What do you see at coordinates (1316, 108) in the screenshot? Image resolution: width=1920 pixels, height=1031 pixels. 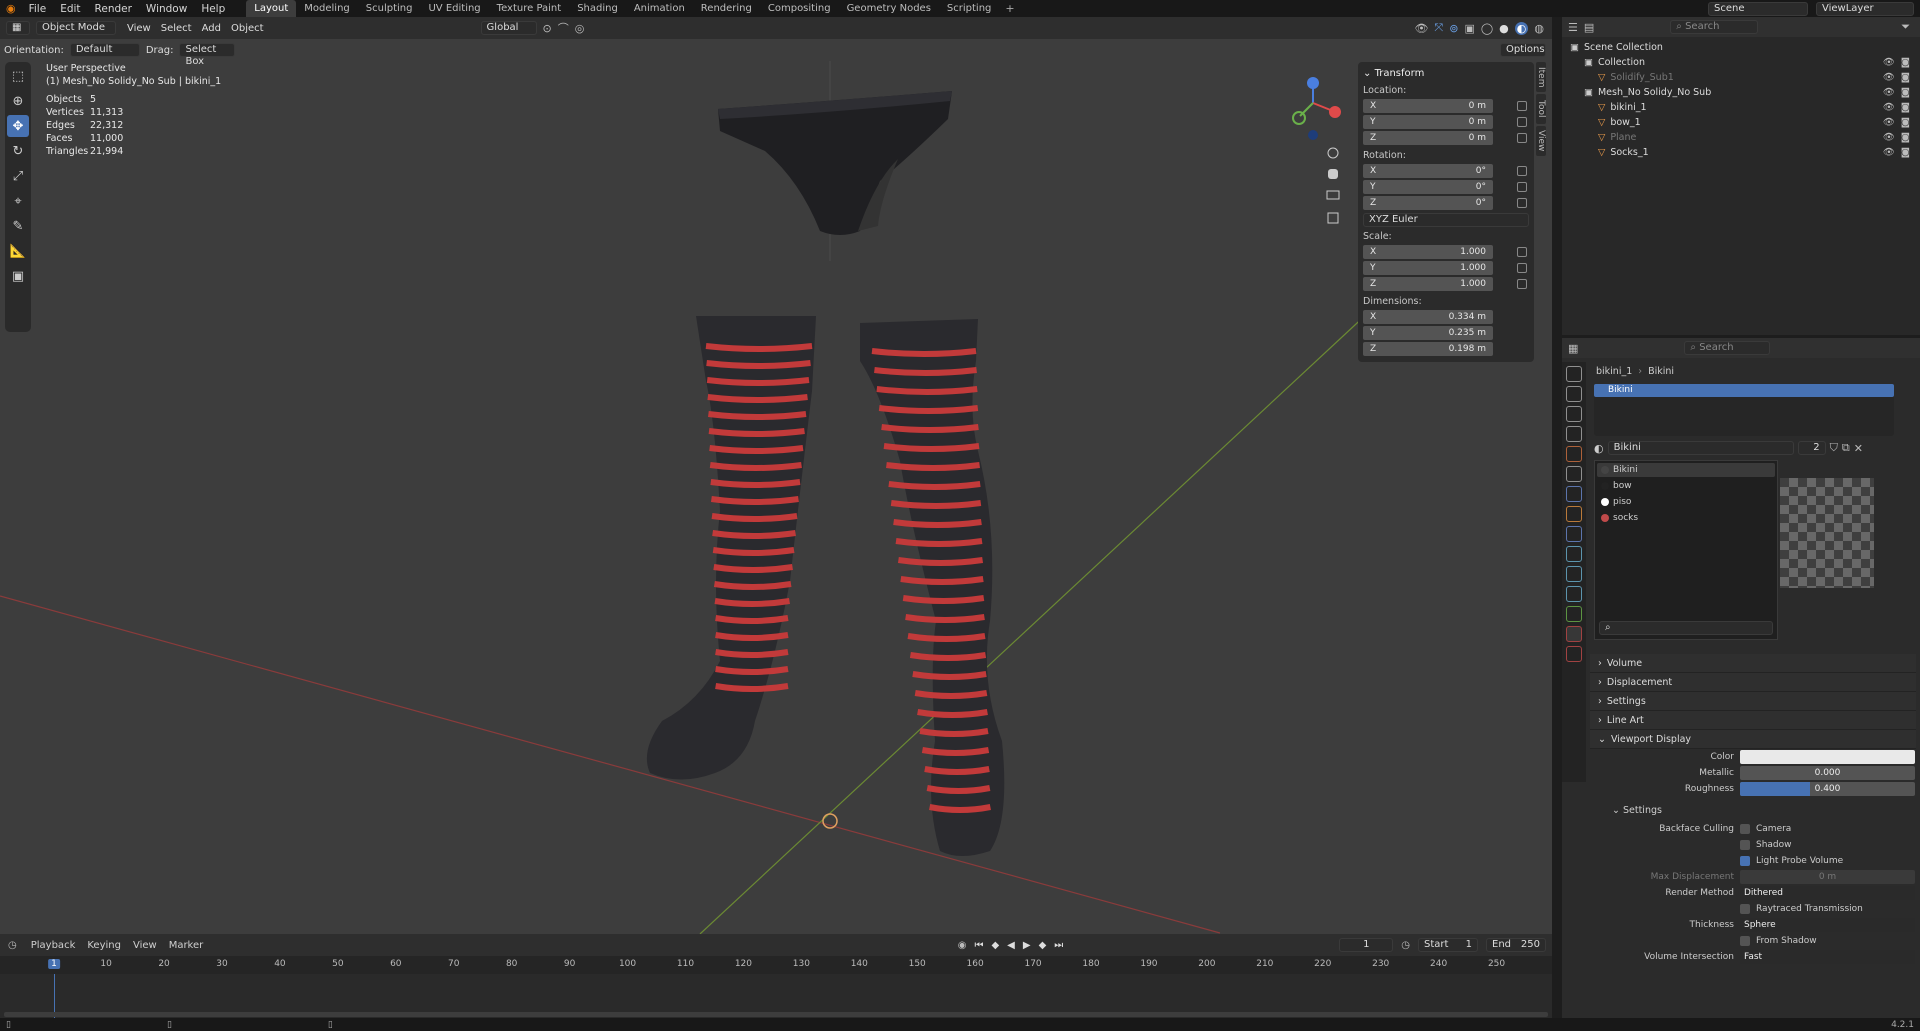 I see `navigation-gizmo` at bounding box center [1316, 108].